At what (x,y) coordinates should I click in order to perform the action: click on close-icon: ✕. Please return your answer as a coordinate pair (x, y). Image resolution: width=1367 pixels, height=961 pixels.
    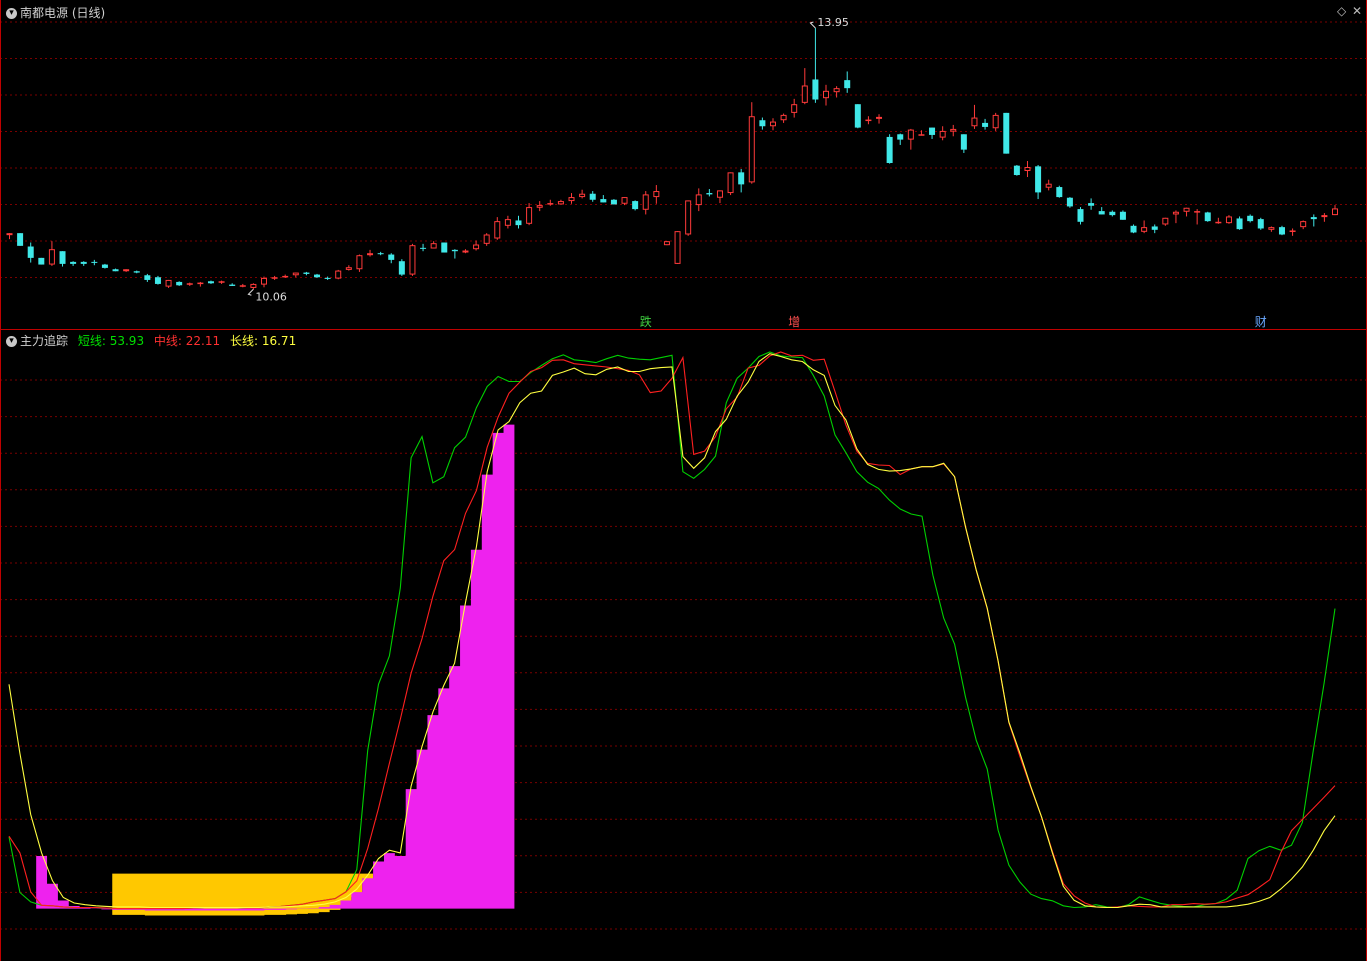
    Looking at the image, I should click on (1357, 11).